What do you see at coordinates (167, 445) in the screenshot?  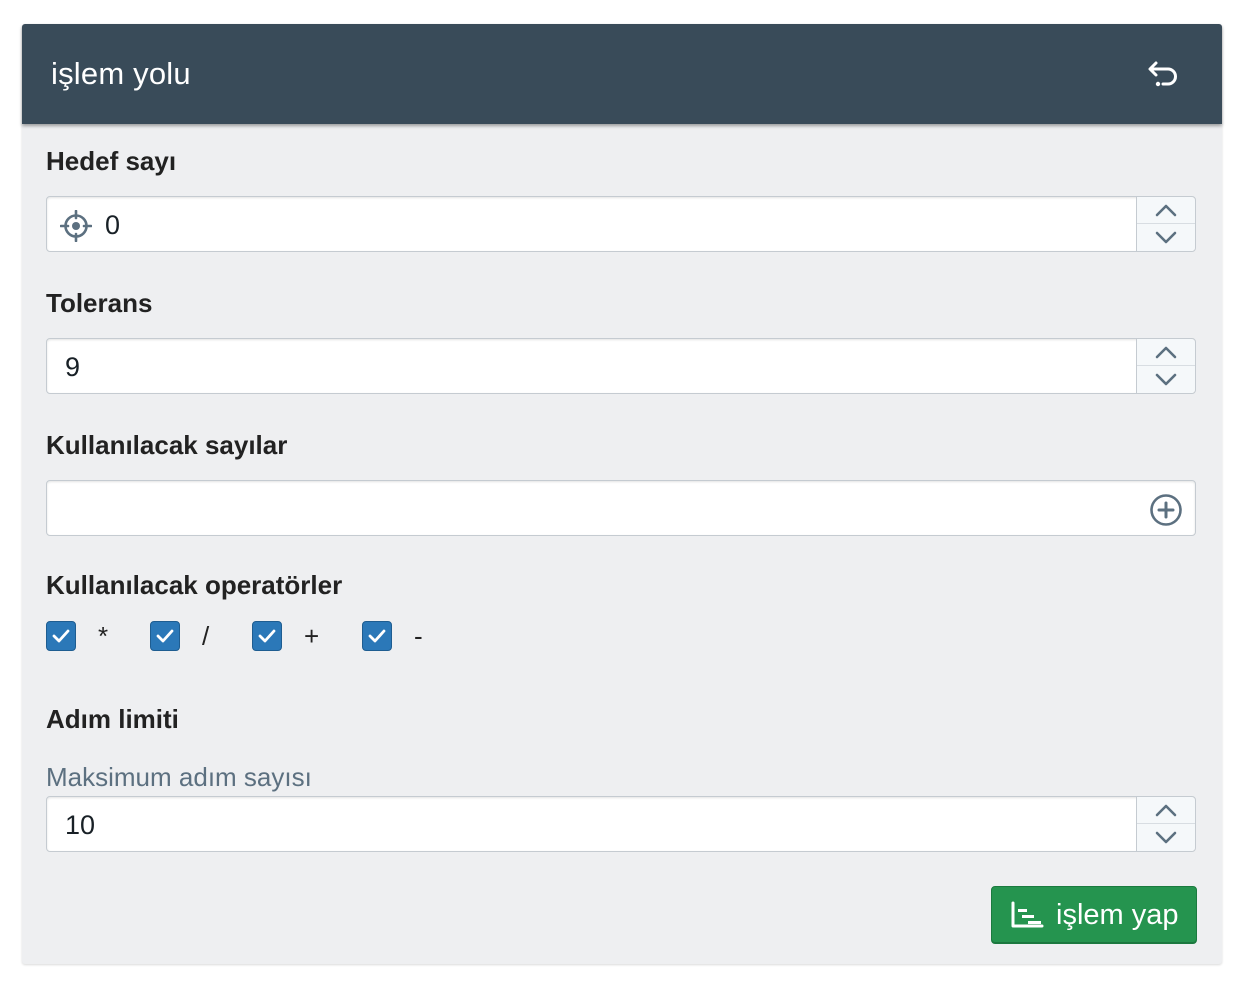 I see `numbers-label: Kullanılacak sayılar` at bounding box center [167, 445].